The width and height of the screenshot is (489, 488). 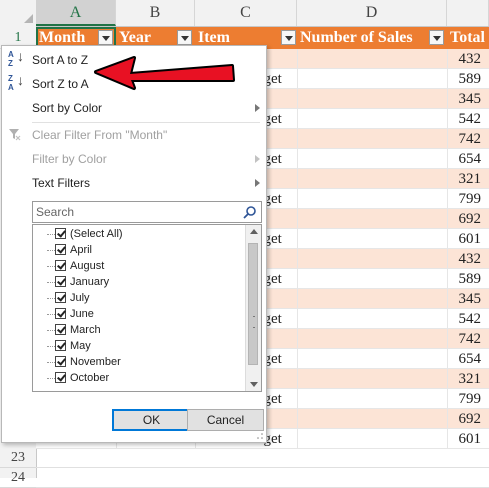 I want to click on search-placeholder: Search, so click(x=55, y=212).